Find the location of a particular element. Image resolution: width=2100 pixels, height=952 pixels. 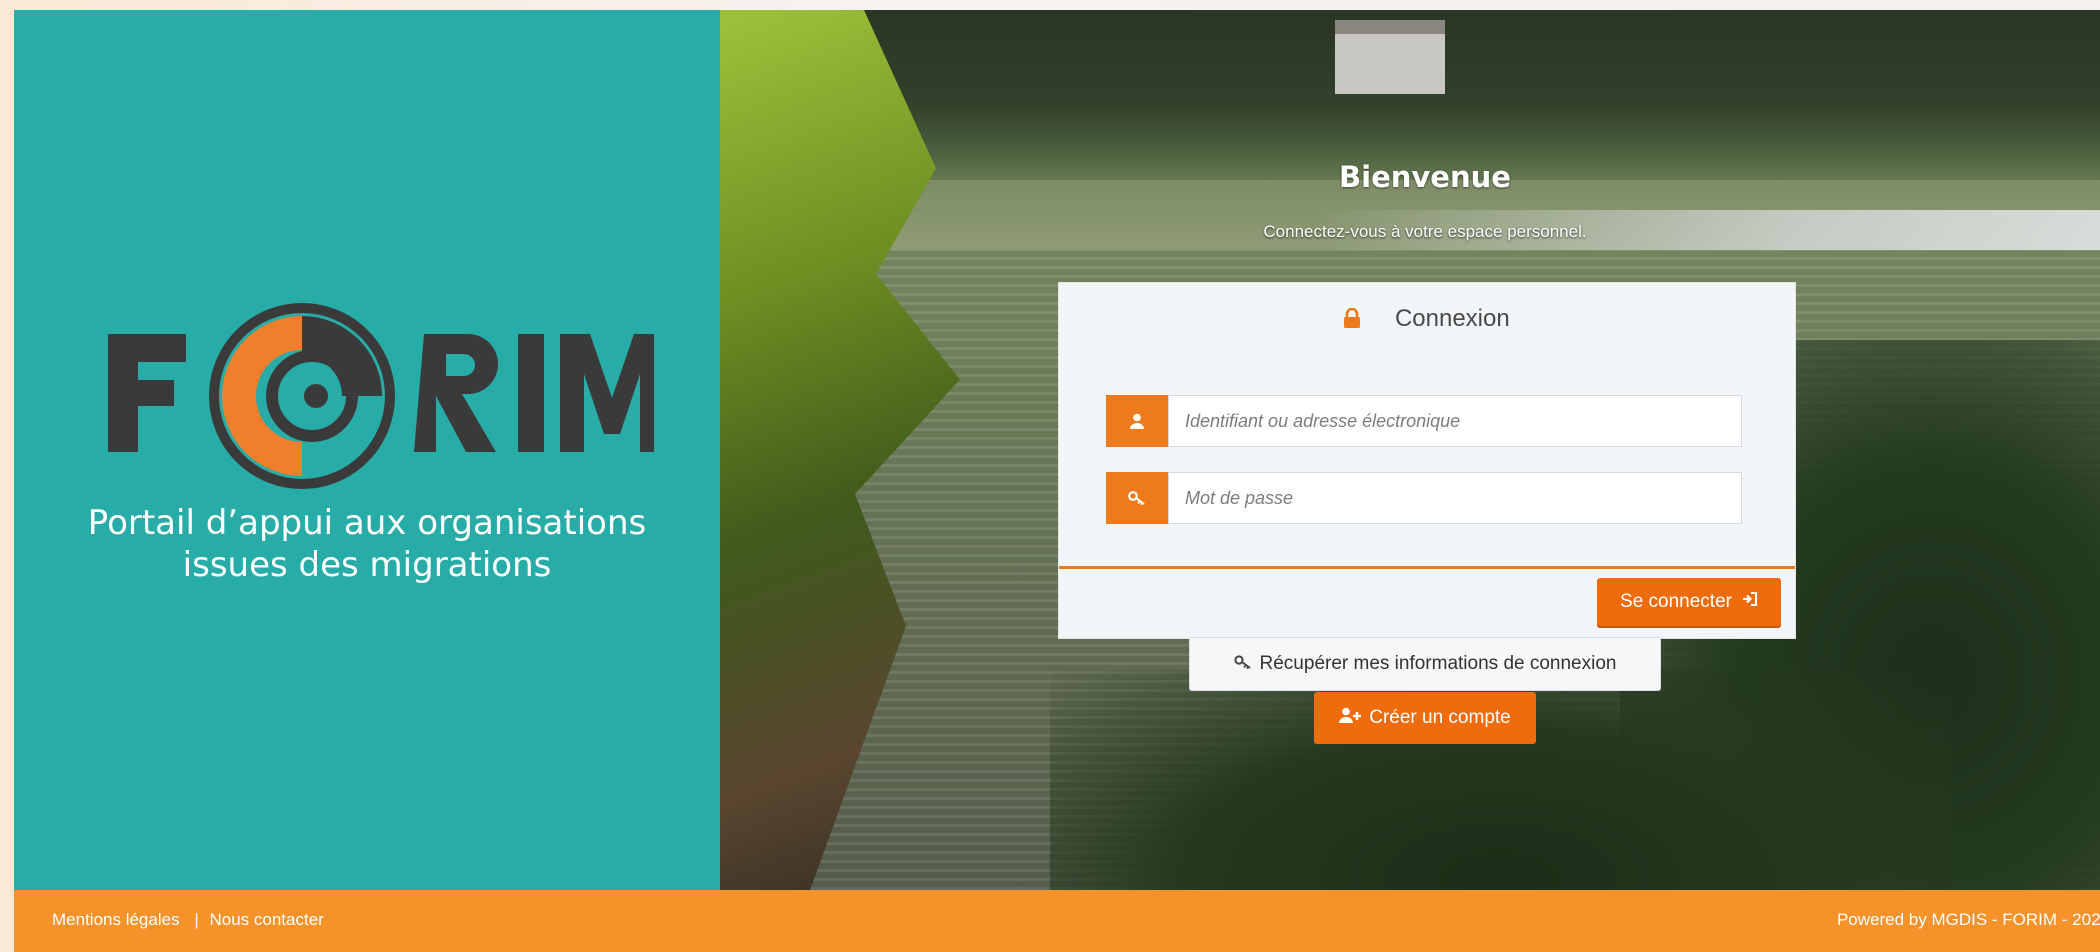

legal-notice-link: Mentions légales is located at coordinates (116, 919).